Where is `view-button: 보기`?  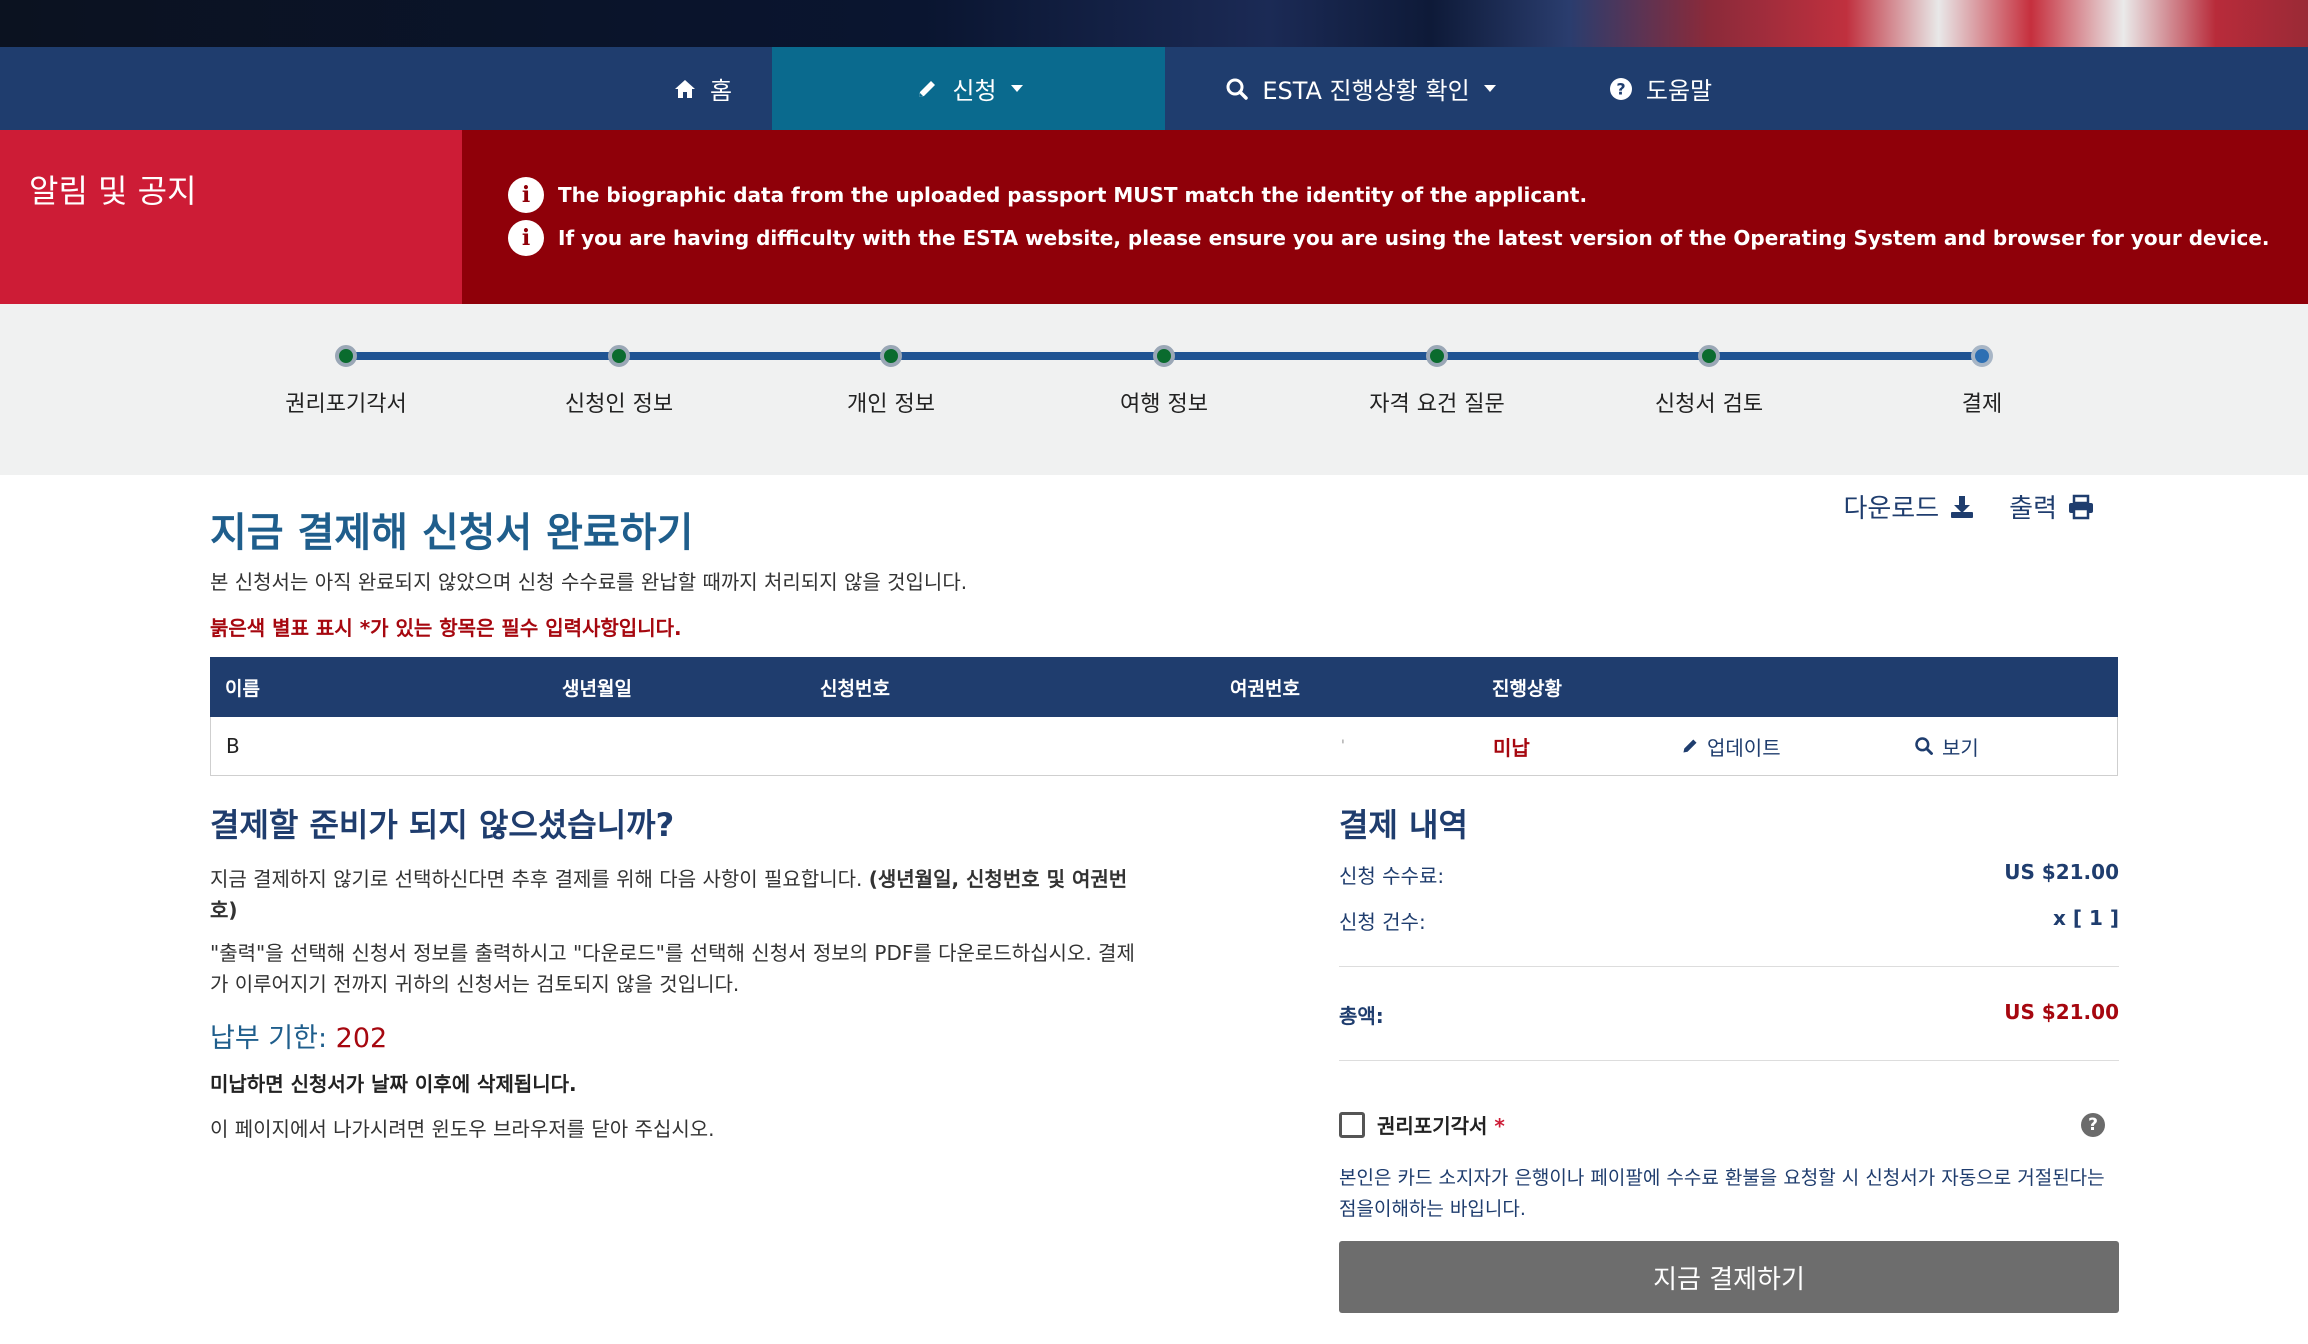 view-button: 보기 is located at coordinates (1946, 746).